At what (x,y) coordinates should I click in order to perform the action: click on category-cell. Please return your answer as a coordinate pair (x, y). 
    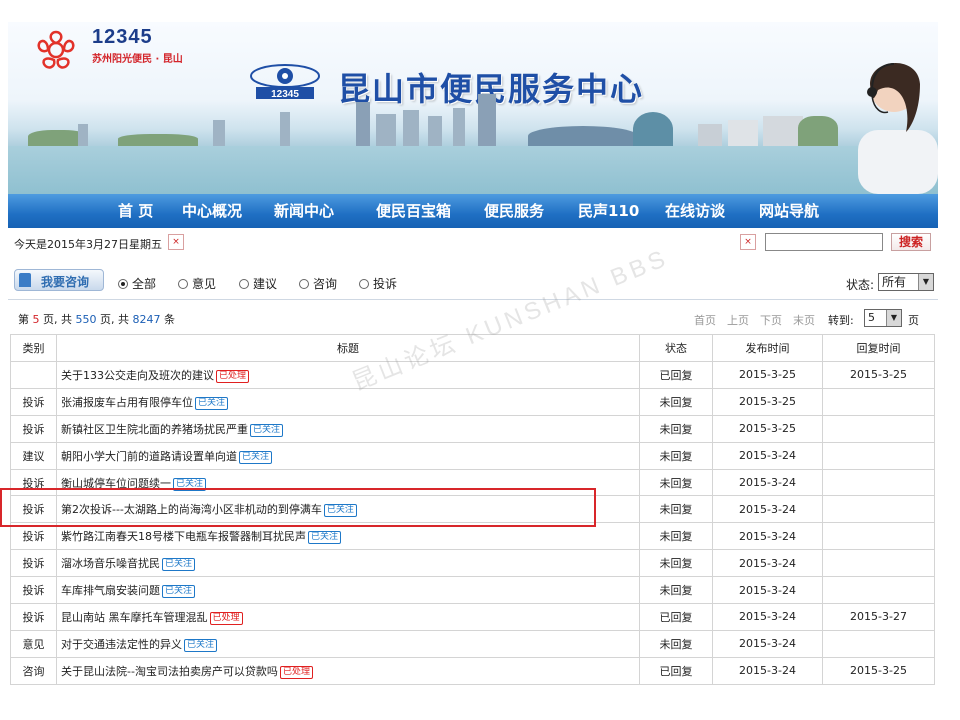
    Looking at the image, I should click on (33, 375).